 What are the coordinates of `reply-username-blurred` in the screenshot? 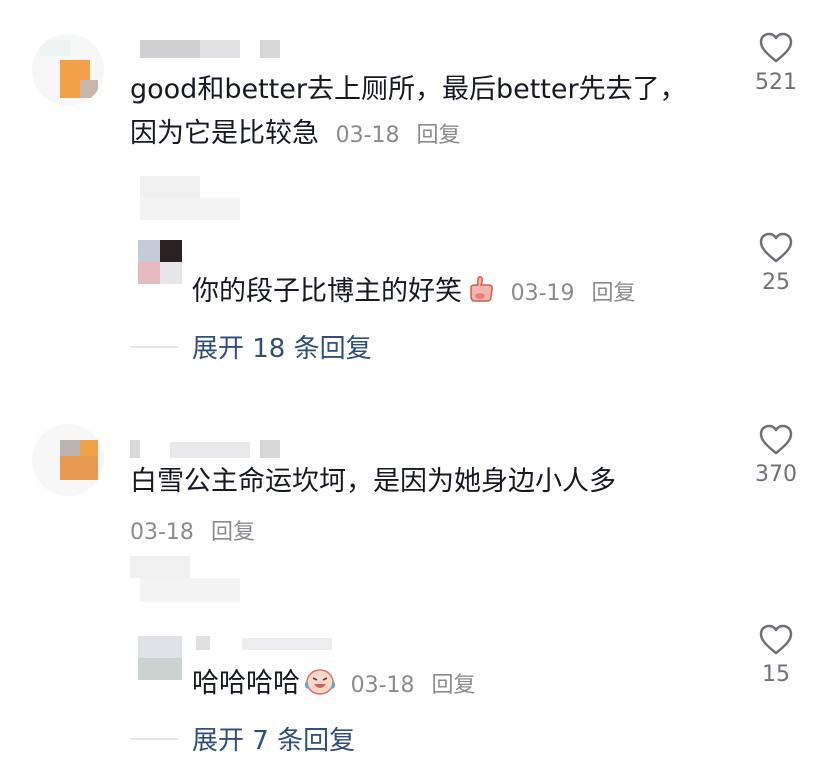 It's located at (266, 644).